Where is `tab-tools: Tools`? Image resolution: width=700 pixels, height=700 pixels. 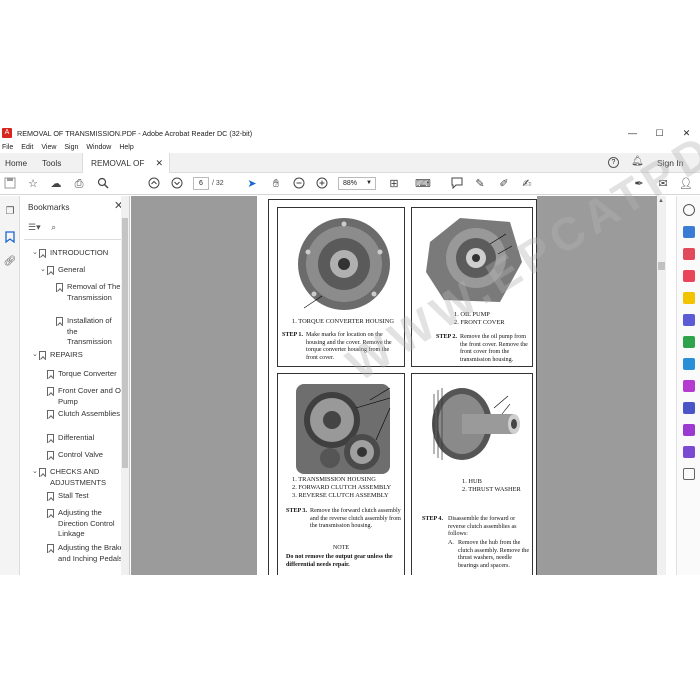
tab-tools: Tools is located at coordinates (51, 163).